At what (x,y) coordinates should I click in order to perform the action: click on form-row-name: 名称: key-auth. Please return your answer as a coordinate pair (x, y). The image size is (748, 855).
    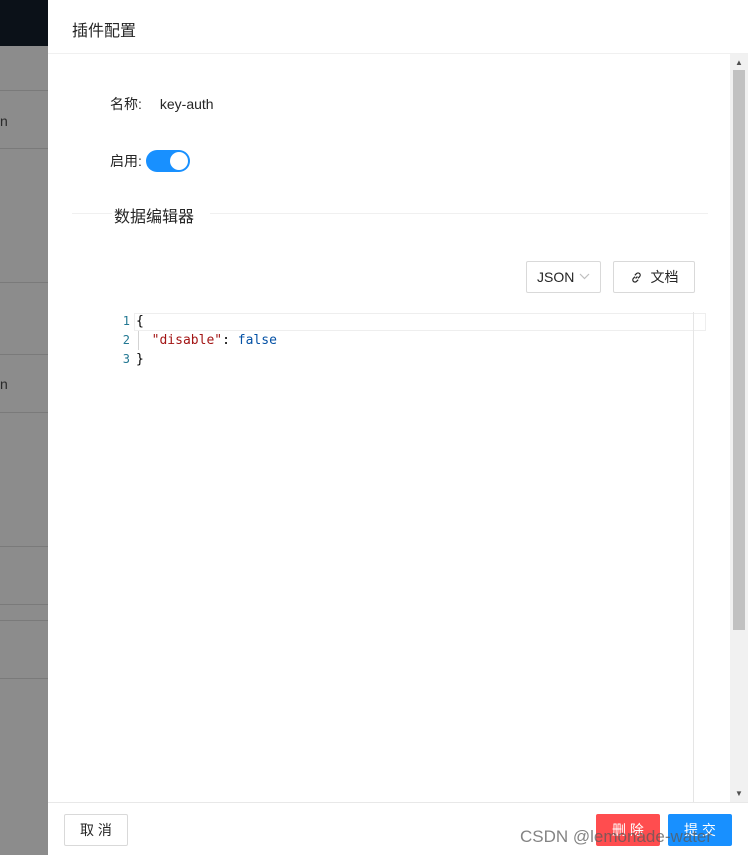
    Looking at the image, I should click on (162, 104).